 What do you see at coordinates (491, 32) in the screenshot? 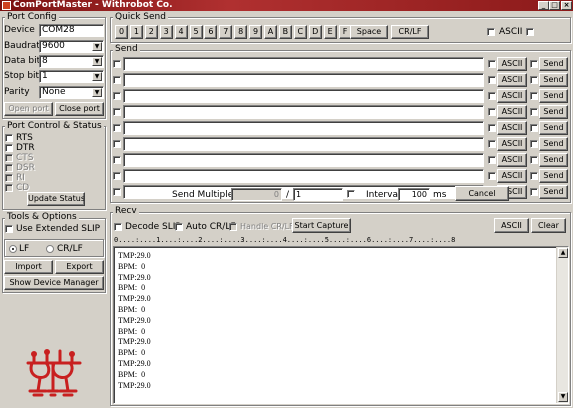
I see `quick-send-ascii-checkbox` at bounding box center [491, 32].